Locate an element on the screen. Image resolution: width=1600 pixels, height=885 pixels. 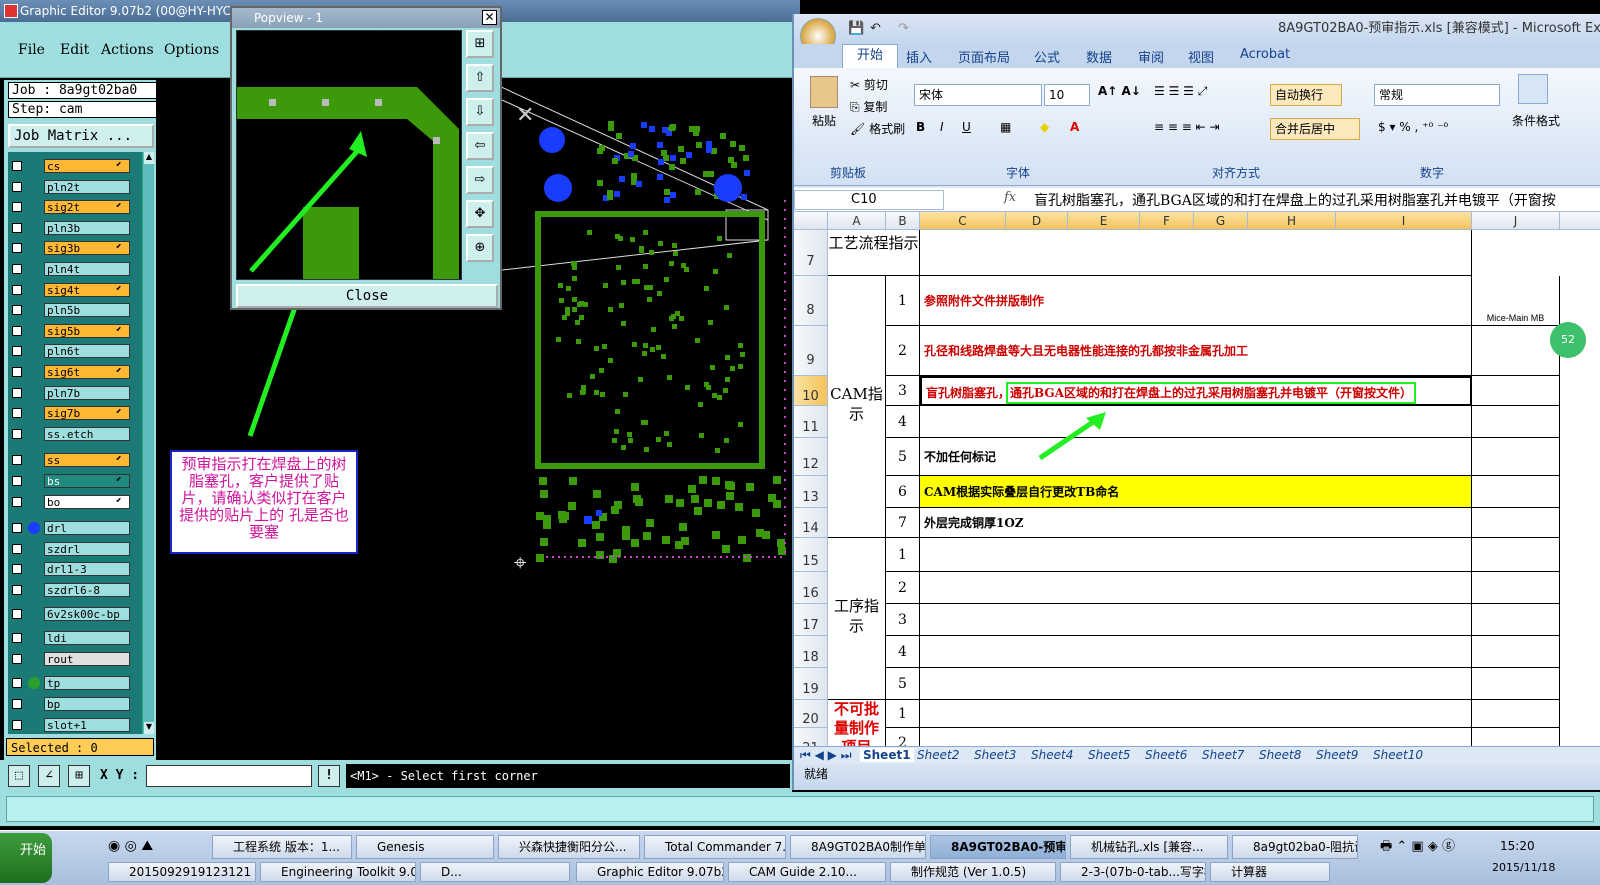
column-header: E is located at coordinates (1104, 221).